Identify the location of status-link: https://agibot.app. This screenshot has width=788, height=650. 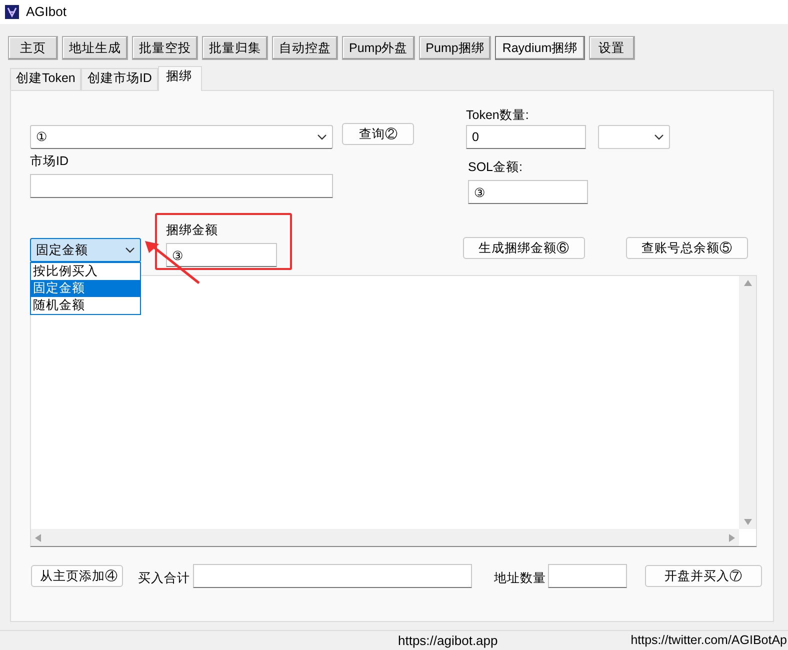
(448, 640).